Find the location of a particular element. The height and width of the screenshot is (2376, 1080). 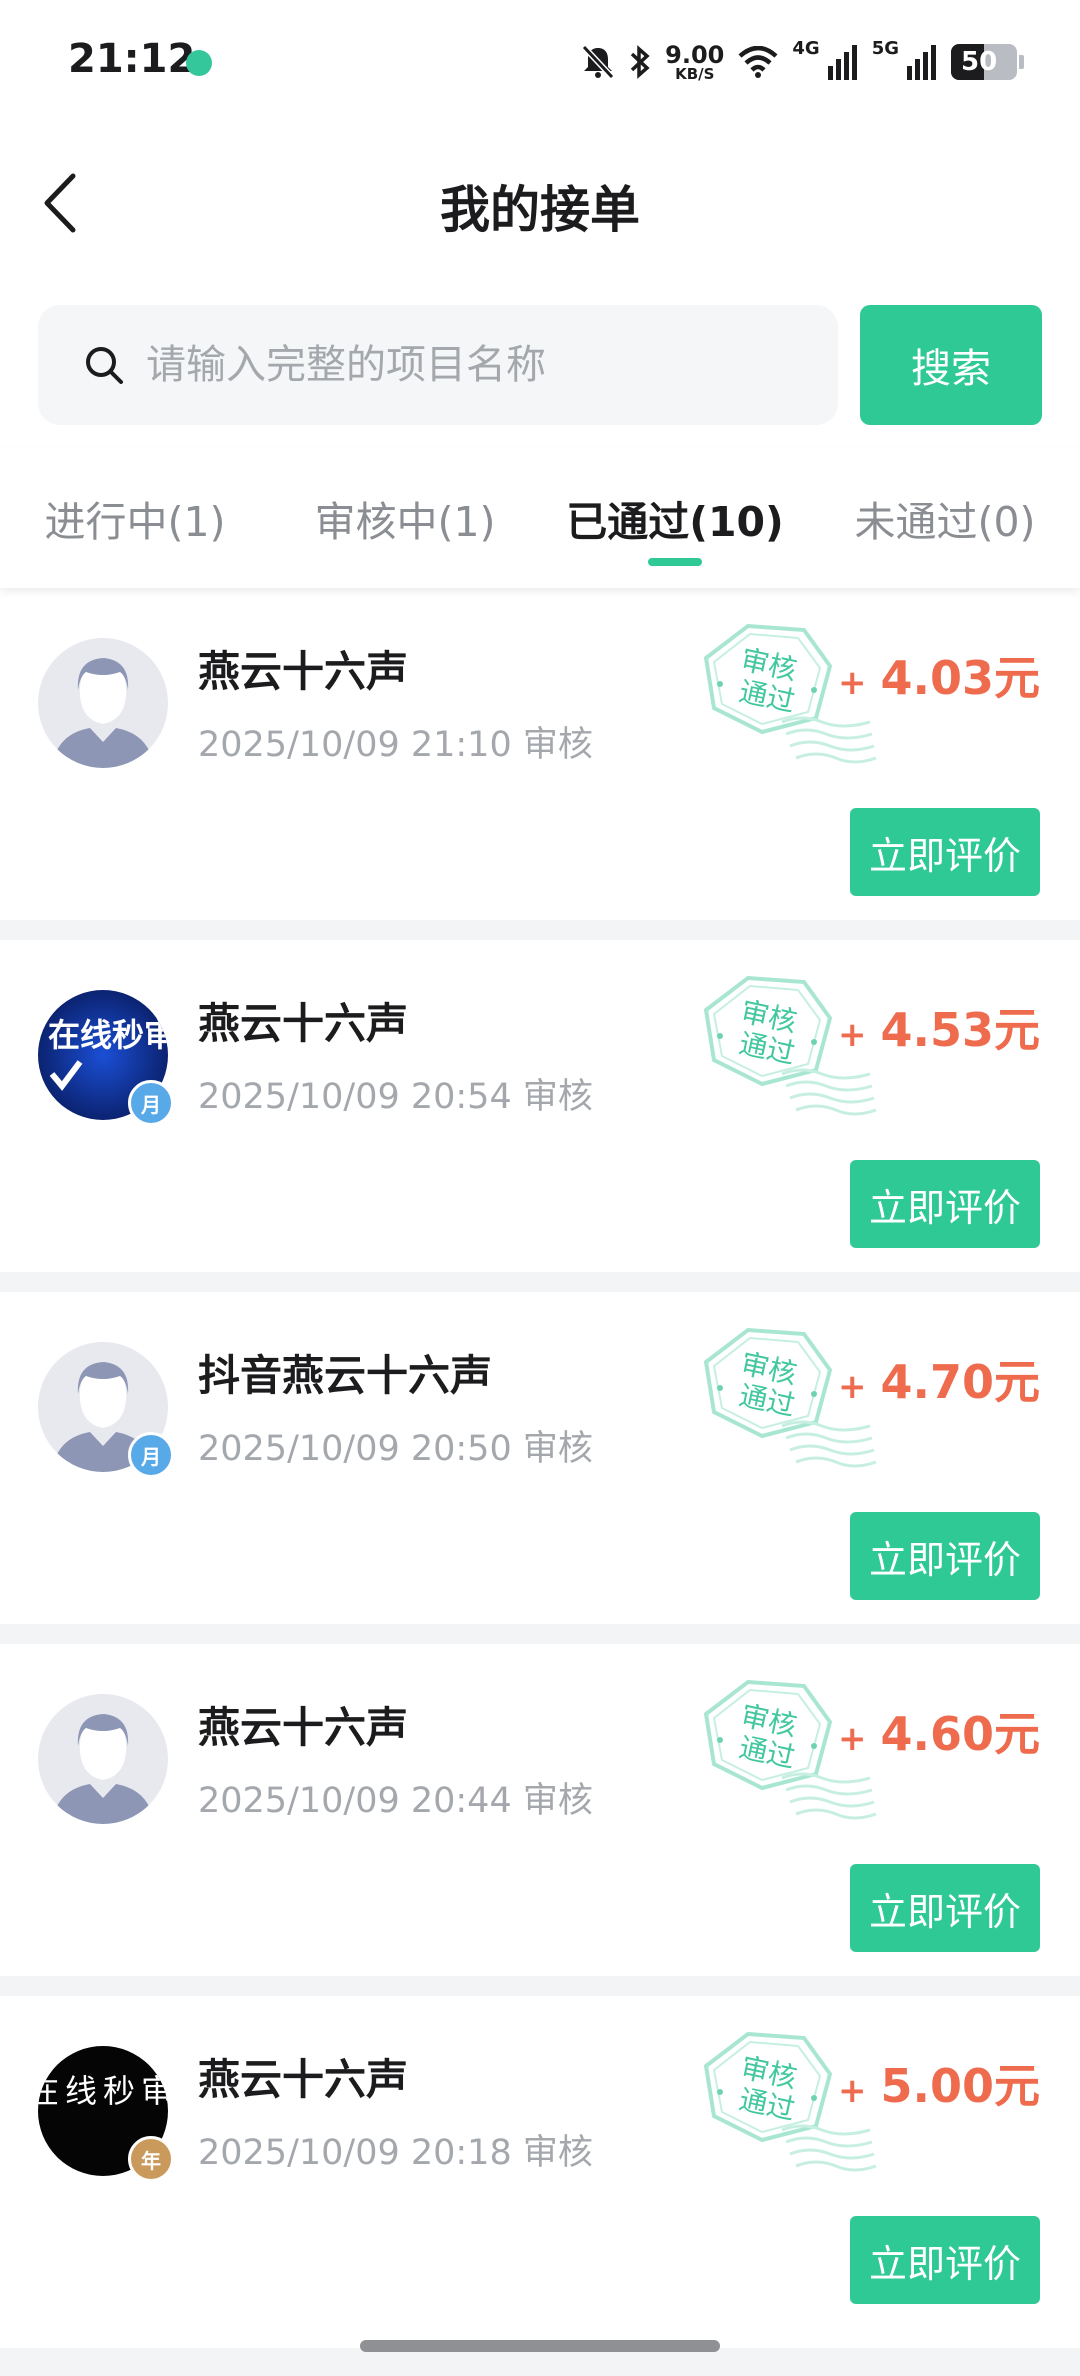

tab-in-progress: 进行中(1) is located at coordinates (135, 518).